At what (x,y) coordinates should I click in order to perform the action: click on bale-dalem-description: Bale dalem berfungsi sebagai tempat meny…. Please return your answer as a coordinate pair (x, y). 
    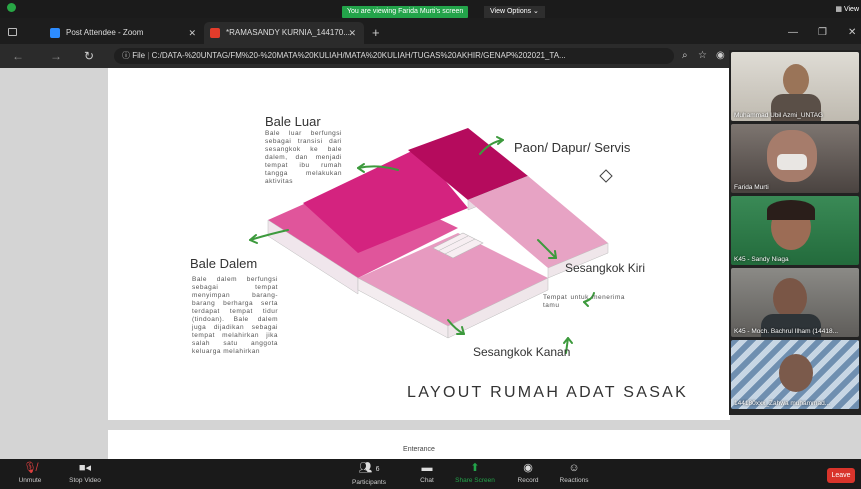
    Looking at the image, I should click on (235, 315).